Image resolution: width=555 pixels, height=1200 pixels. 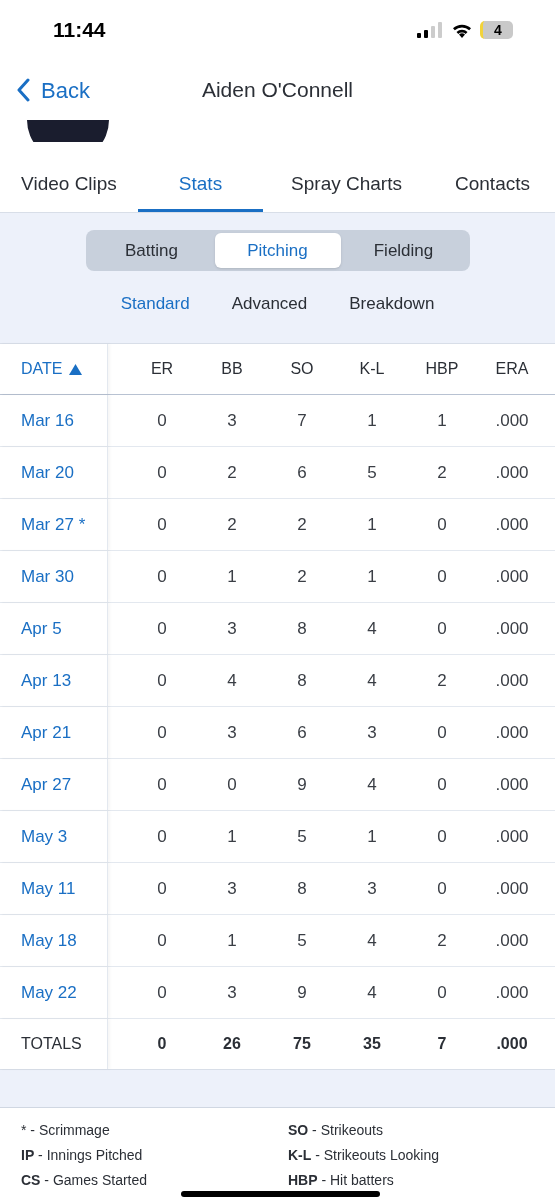 I want to click on legend-entry: IP - Innings Pitched, so click(x=82, y=1155).